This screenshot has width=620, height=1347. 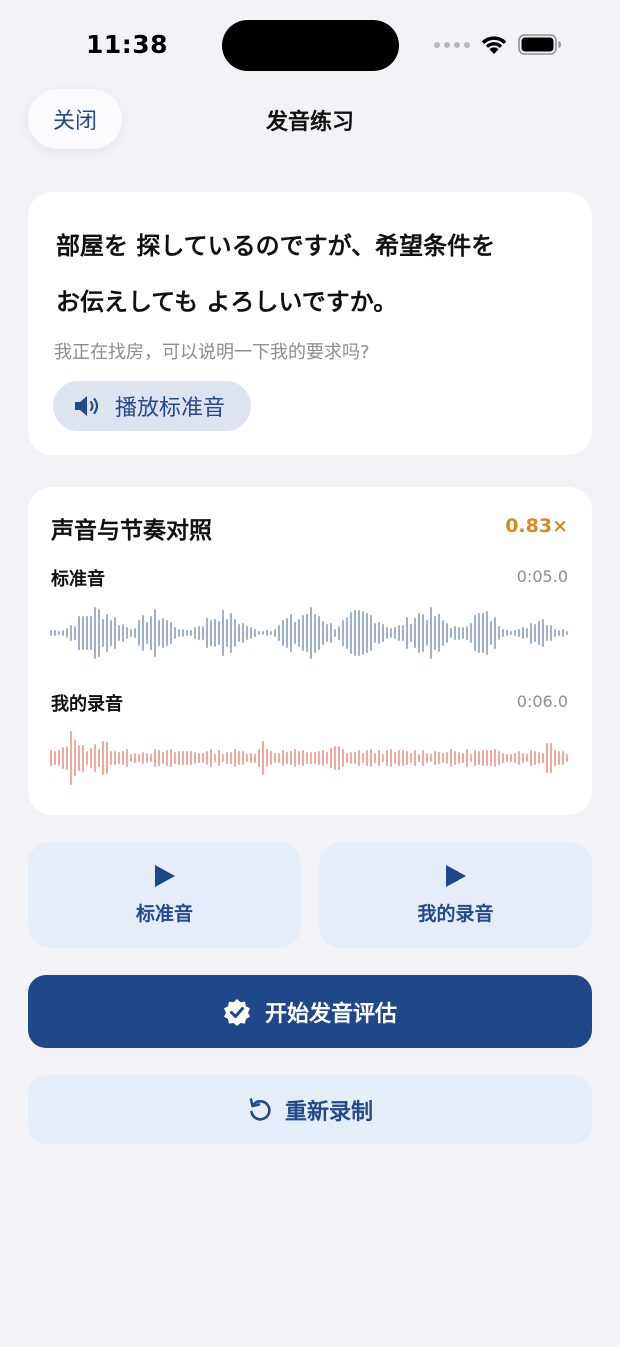 What do you see at coordinates (164, 895) in the screenshot?
I see `play-standard-tile: 标准音` at bounding box center [164, 895].